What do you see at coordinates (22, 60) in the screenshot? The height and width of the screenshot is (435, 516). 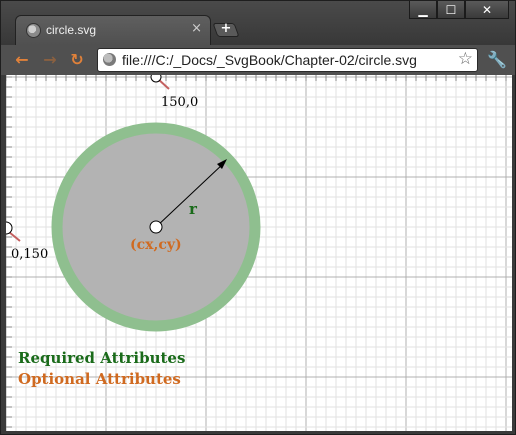 I see `back-button: ←` at bounding box center [22, 60].